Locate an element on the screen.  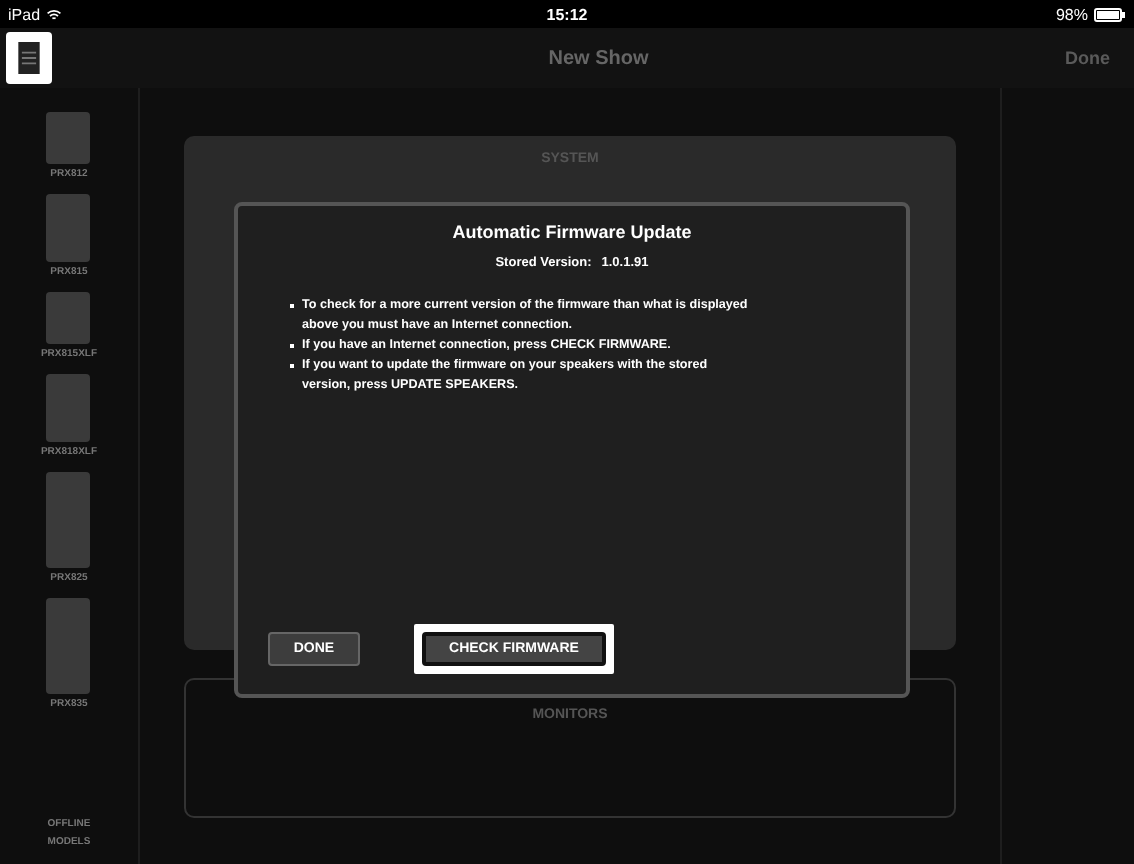
battery-icon is located at coordinates (1110, 14).